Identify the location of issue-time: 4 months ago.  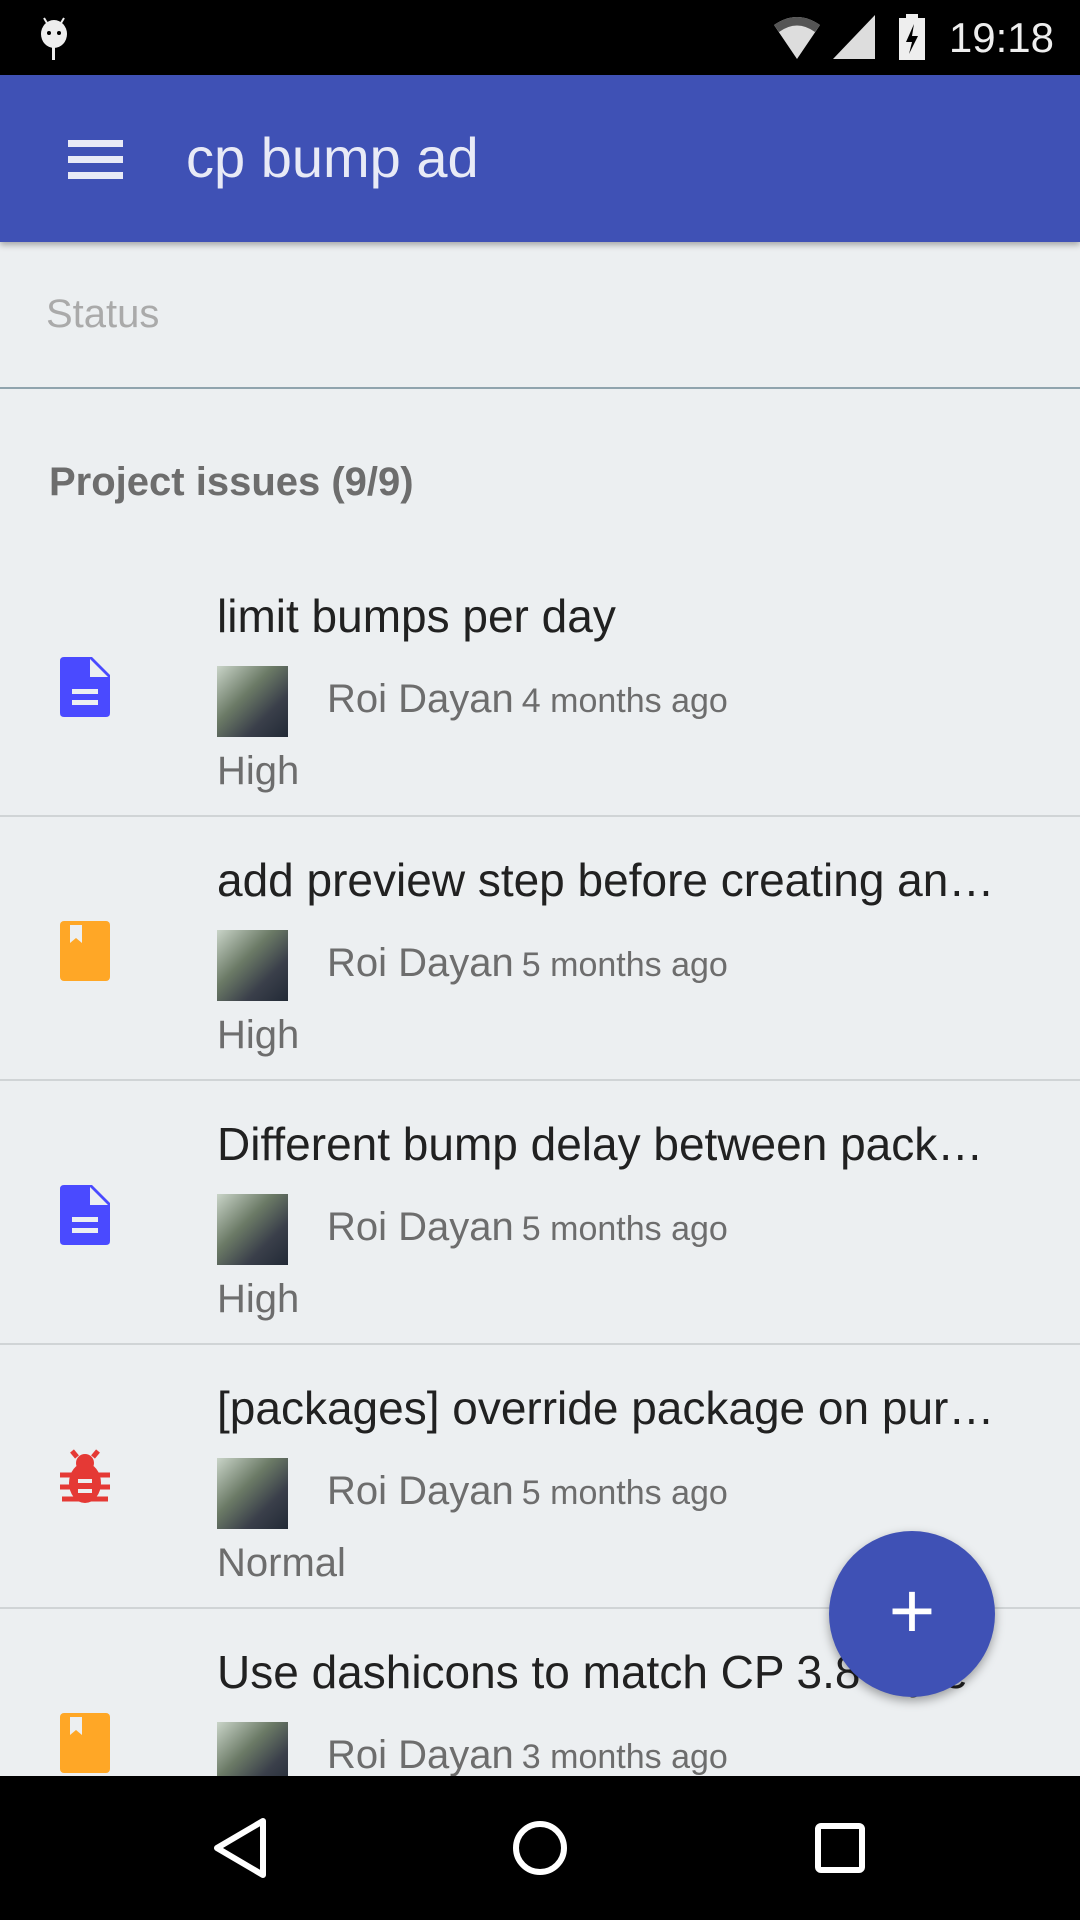
(624, 701).